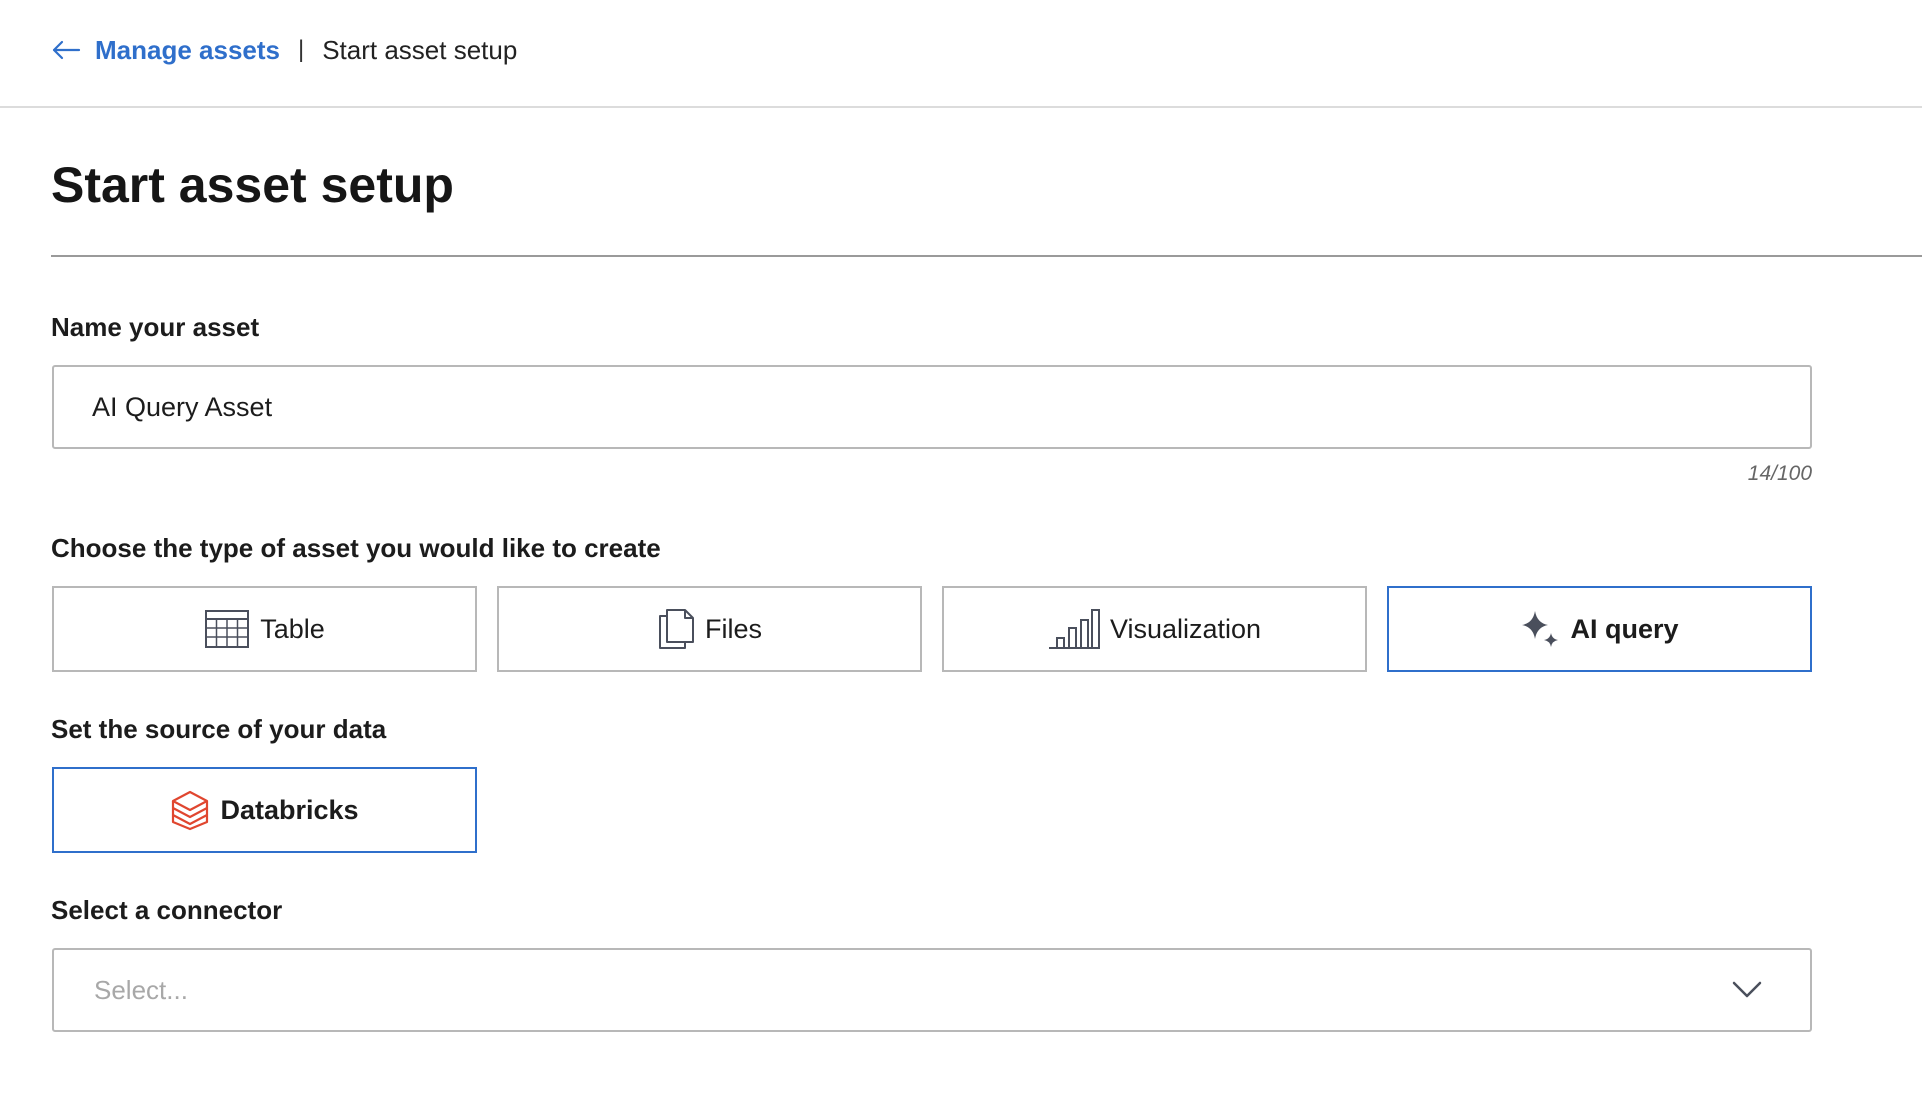  I want to click on breadcrumb: Manage assets | Start asset setup, so click(284, 50).